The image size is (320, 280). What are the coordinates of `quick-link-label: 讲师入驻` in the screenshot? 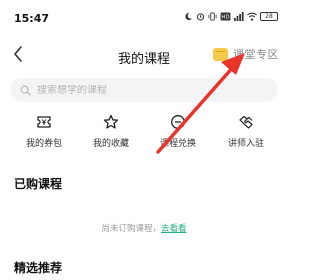 It's located at (245, 144).